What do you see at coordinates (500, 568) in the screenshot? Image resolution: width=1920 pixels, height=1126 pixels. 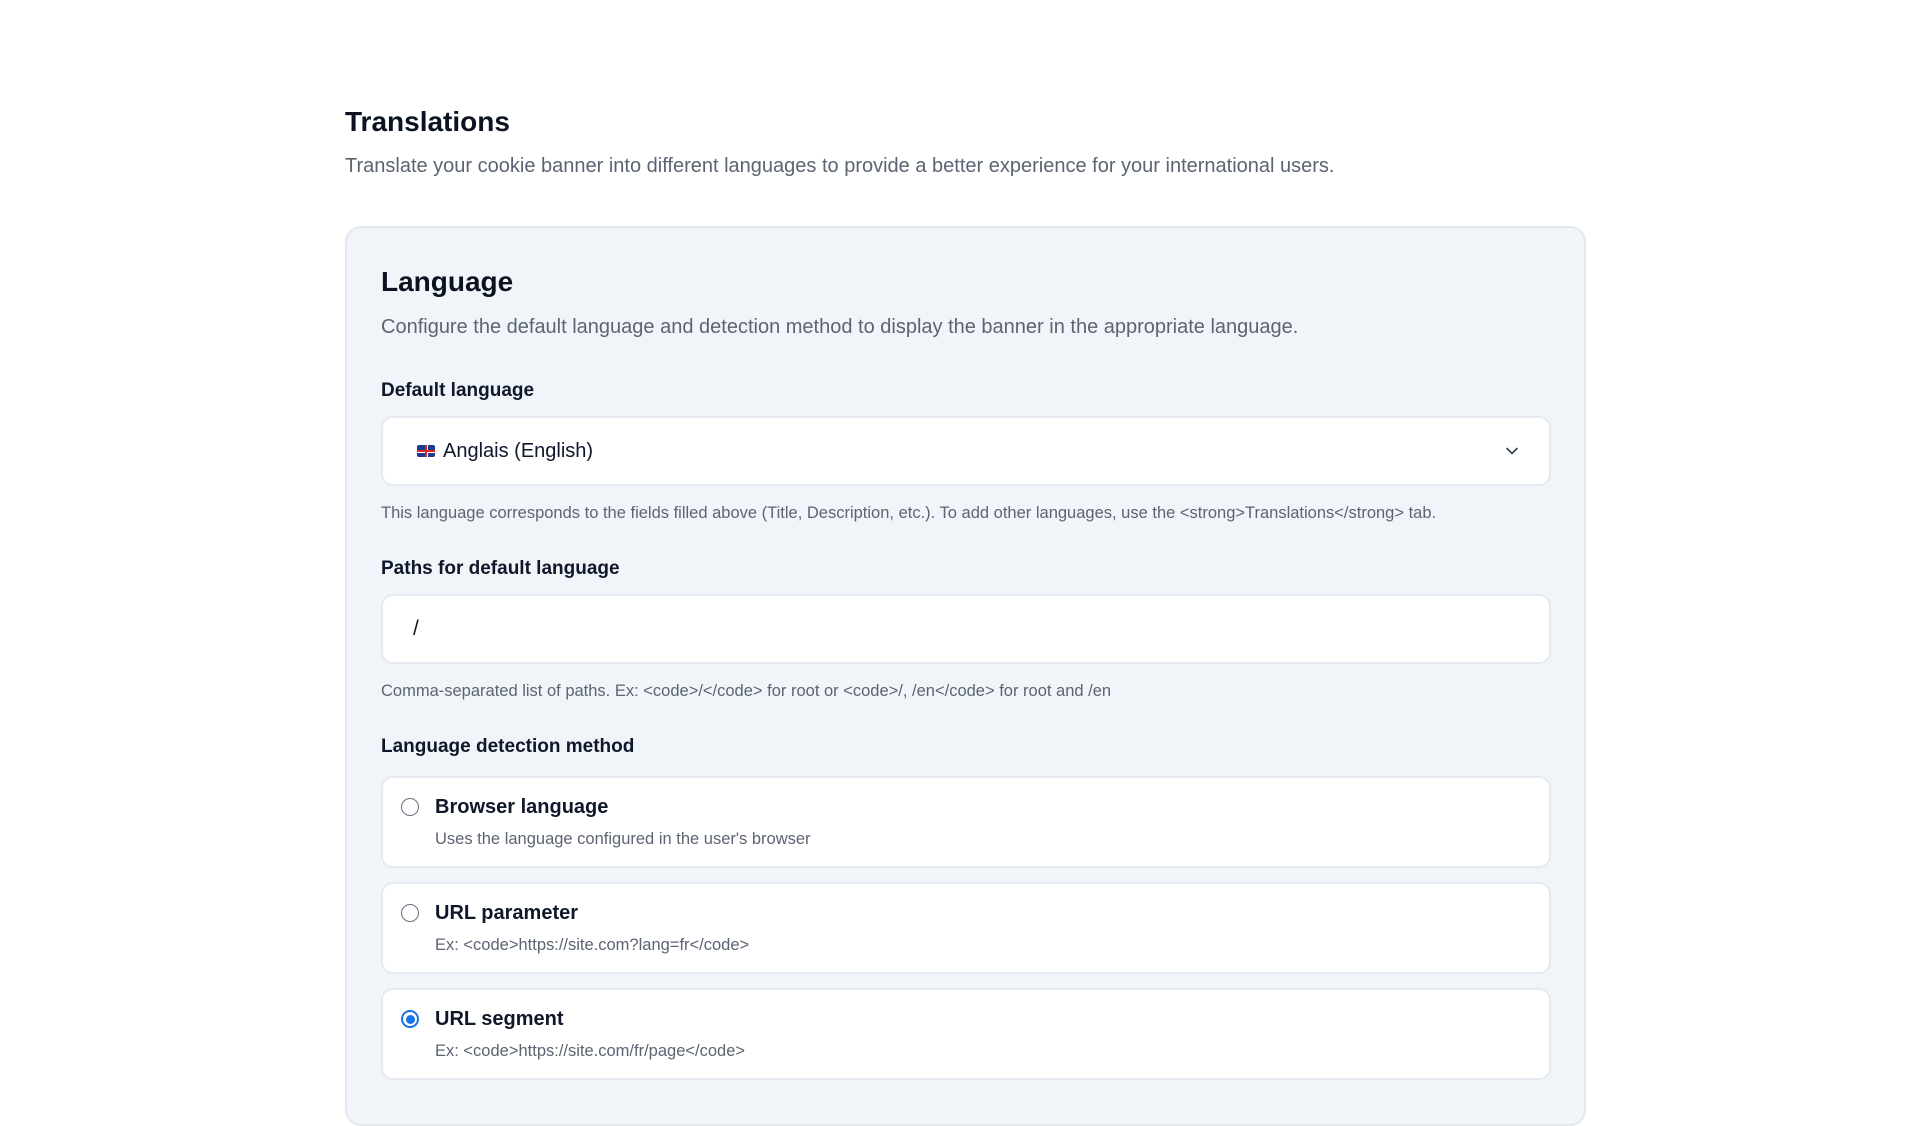 I see `paths-label: Paths for default language` at bounding box center [500, 568].